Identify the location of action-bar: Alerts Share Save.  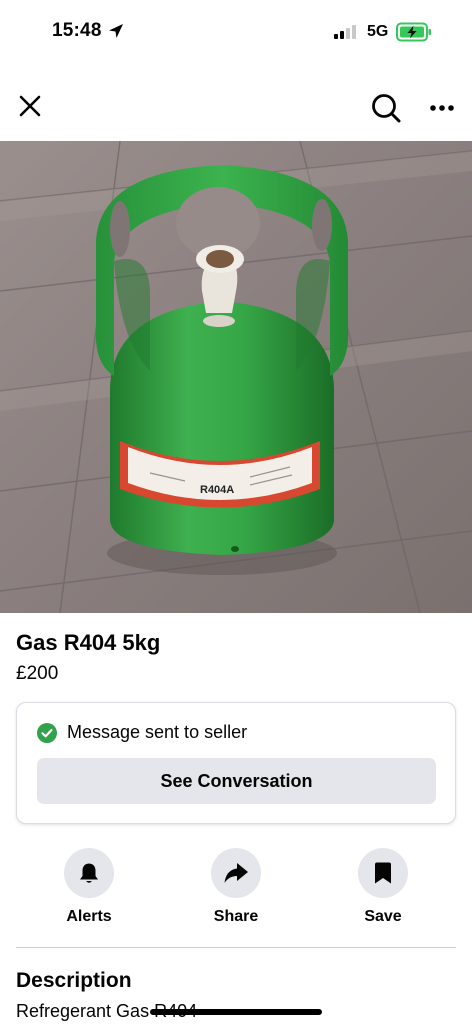
(236, 890).